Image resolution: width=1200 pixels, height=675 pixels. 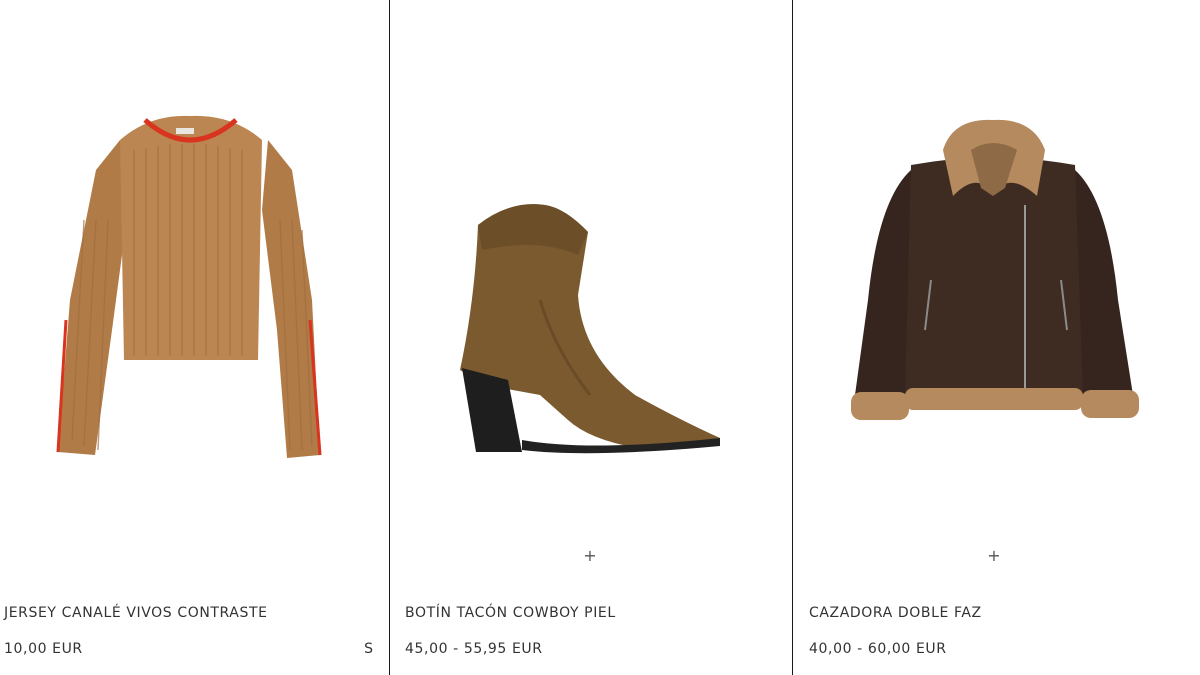 I want to click on product-name: JERSEY CANALÉ VIVOS CONTRASTE, so click(x=136, y=613).